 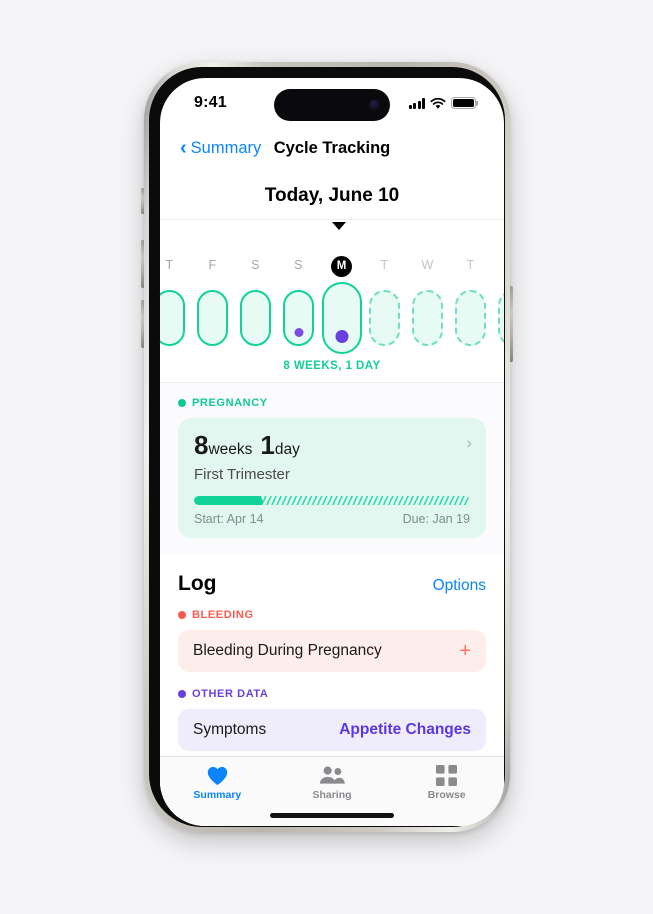 I want to click on bleeding-row-label: Bleeding During Pregnancy, so click(x=287, y=650).